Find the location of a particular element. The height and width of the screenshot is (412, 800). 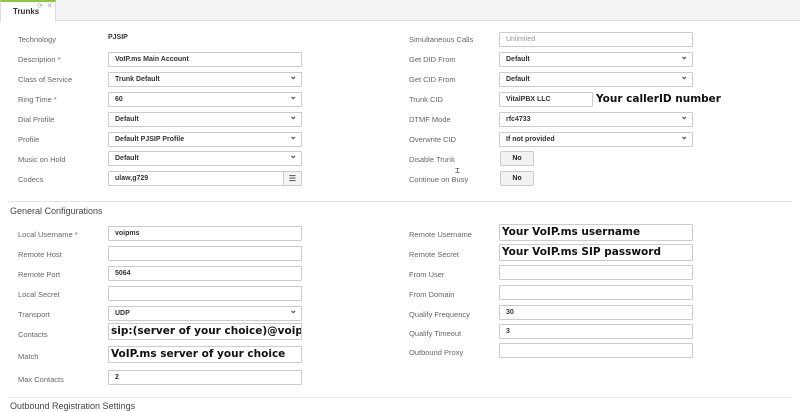

max-contacts-label: Max Contacts is located at coordinates (41, 379).